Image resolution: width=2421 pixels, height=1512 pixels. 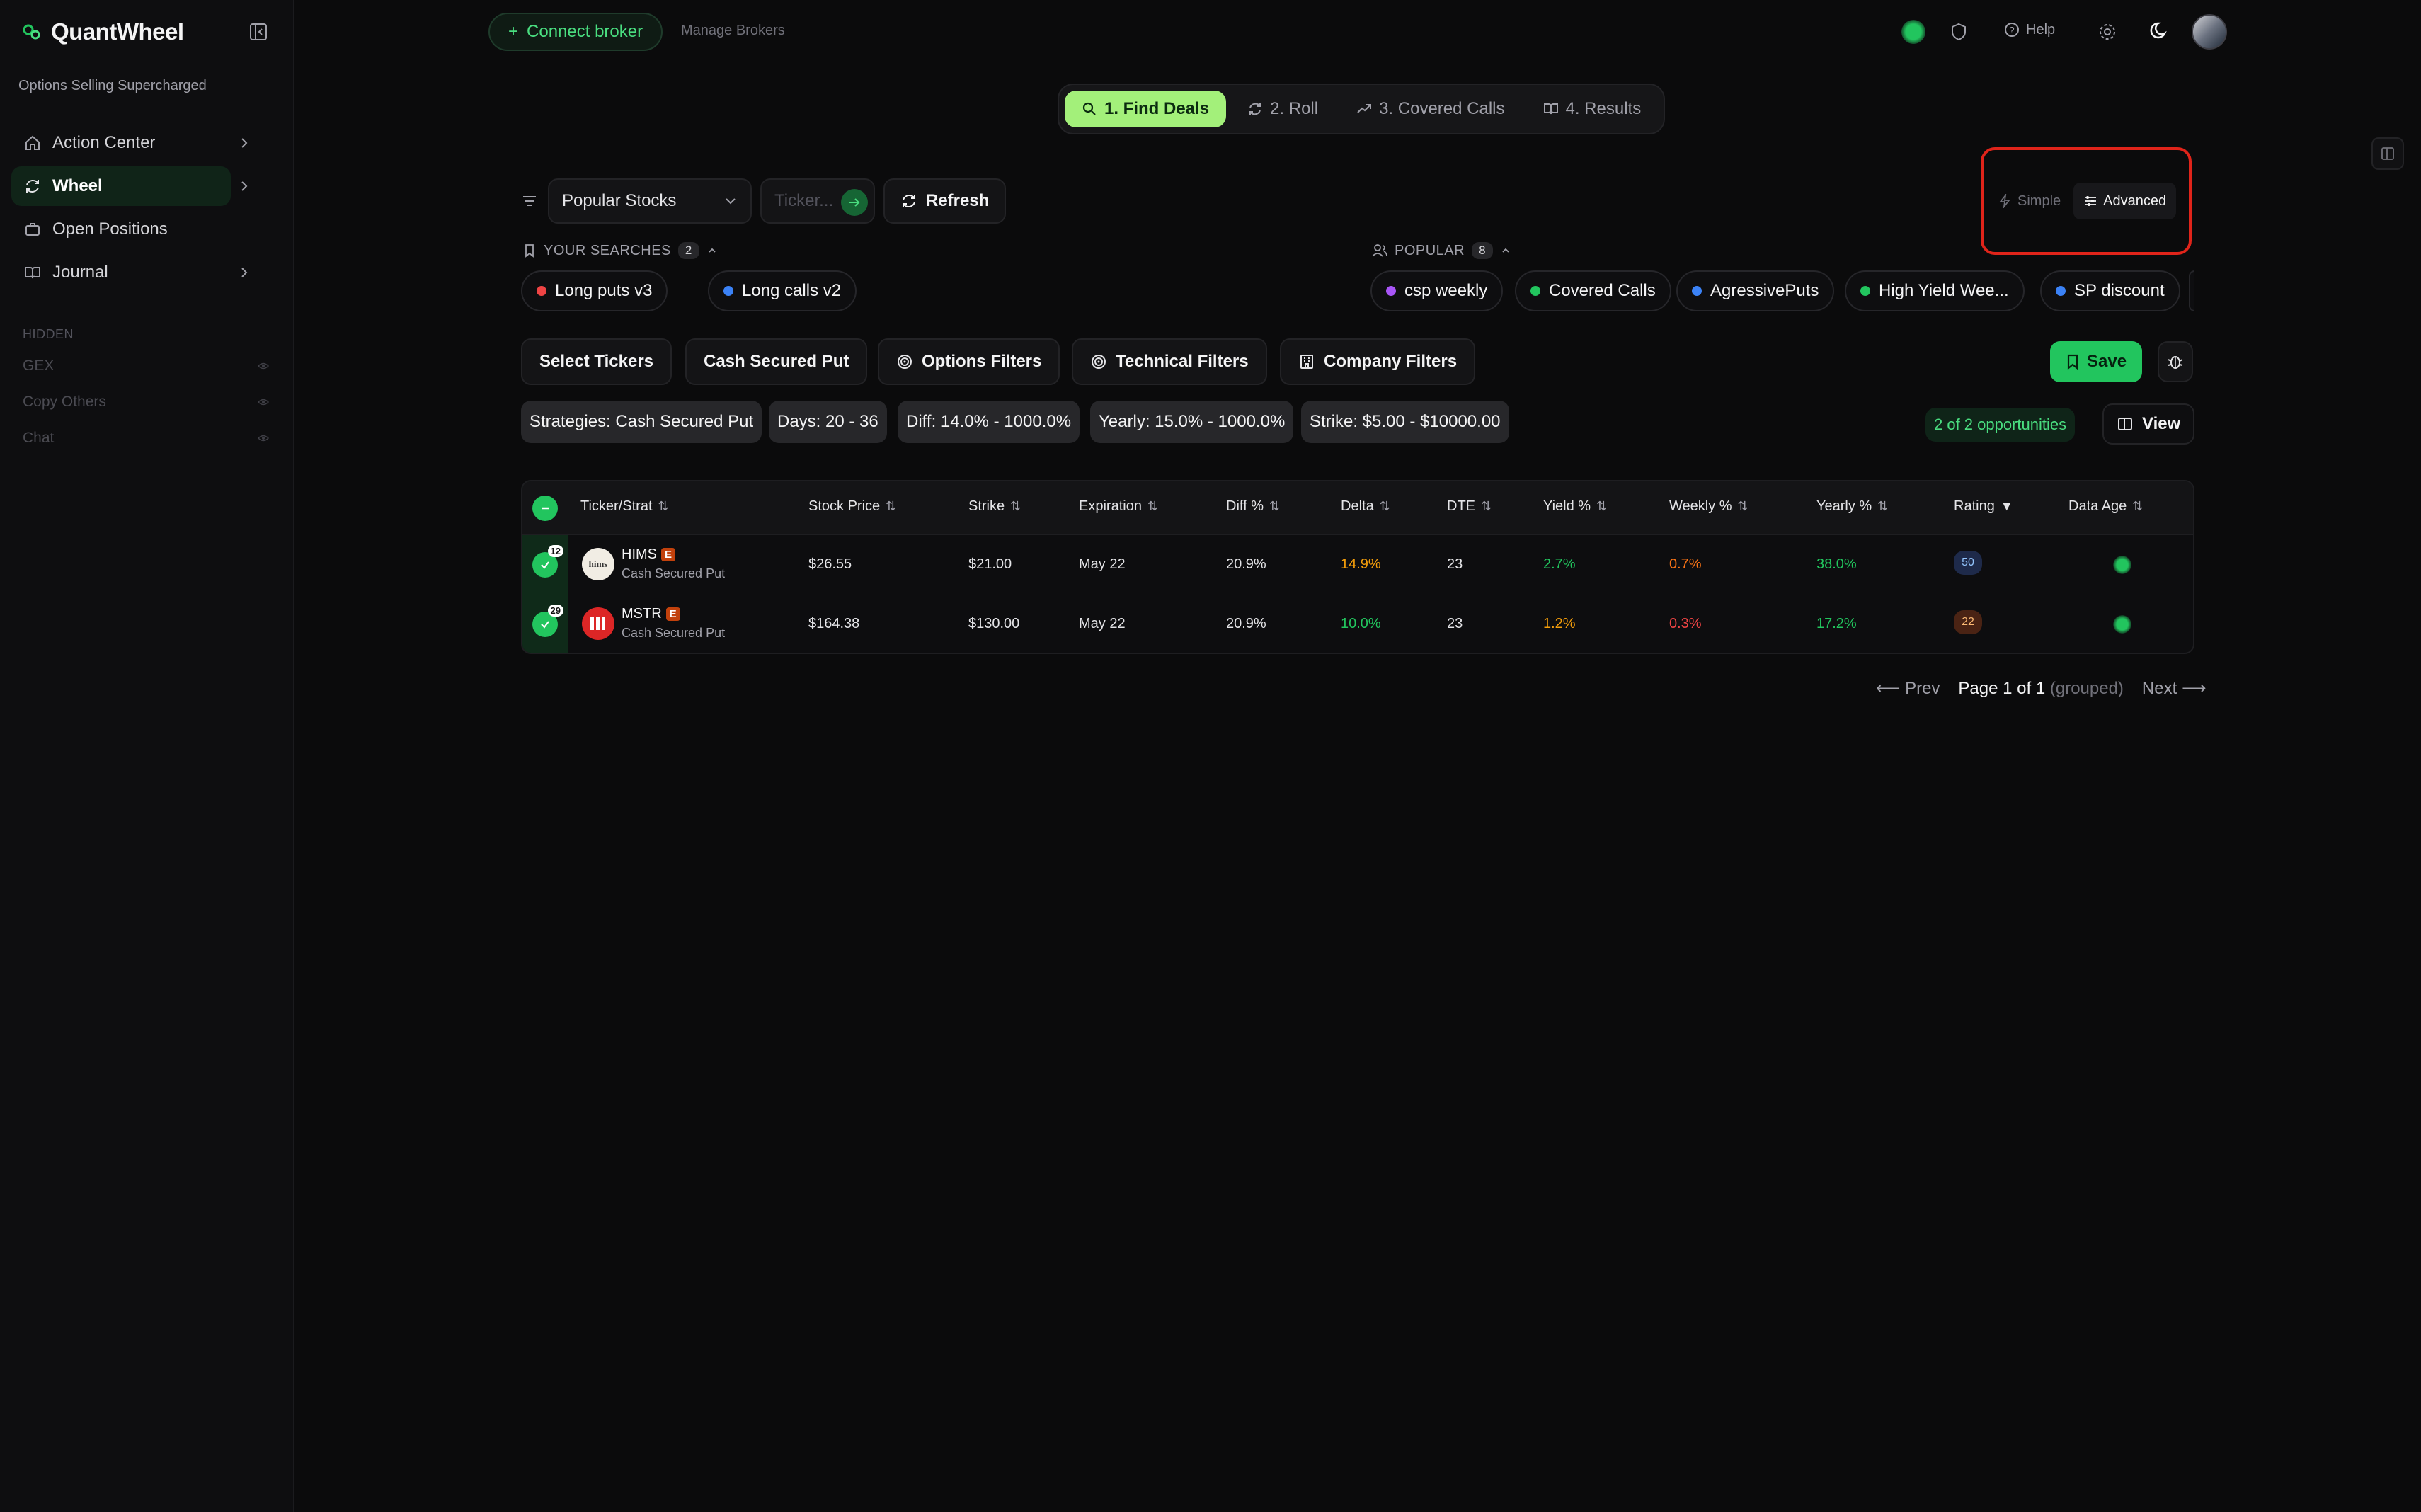 What do you see at coordinates (598, 564) in the screenshot?
I see `ticker-logo: hims` at bounding box center [598, 564].